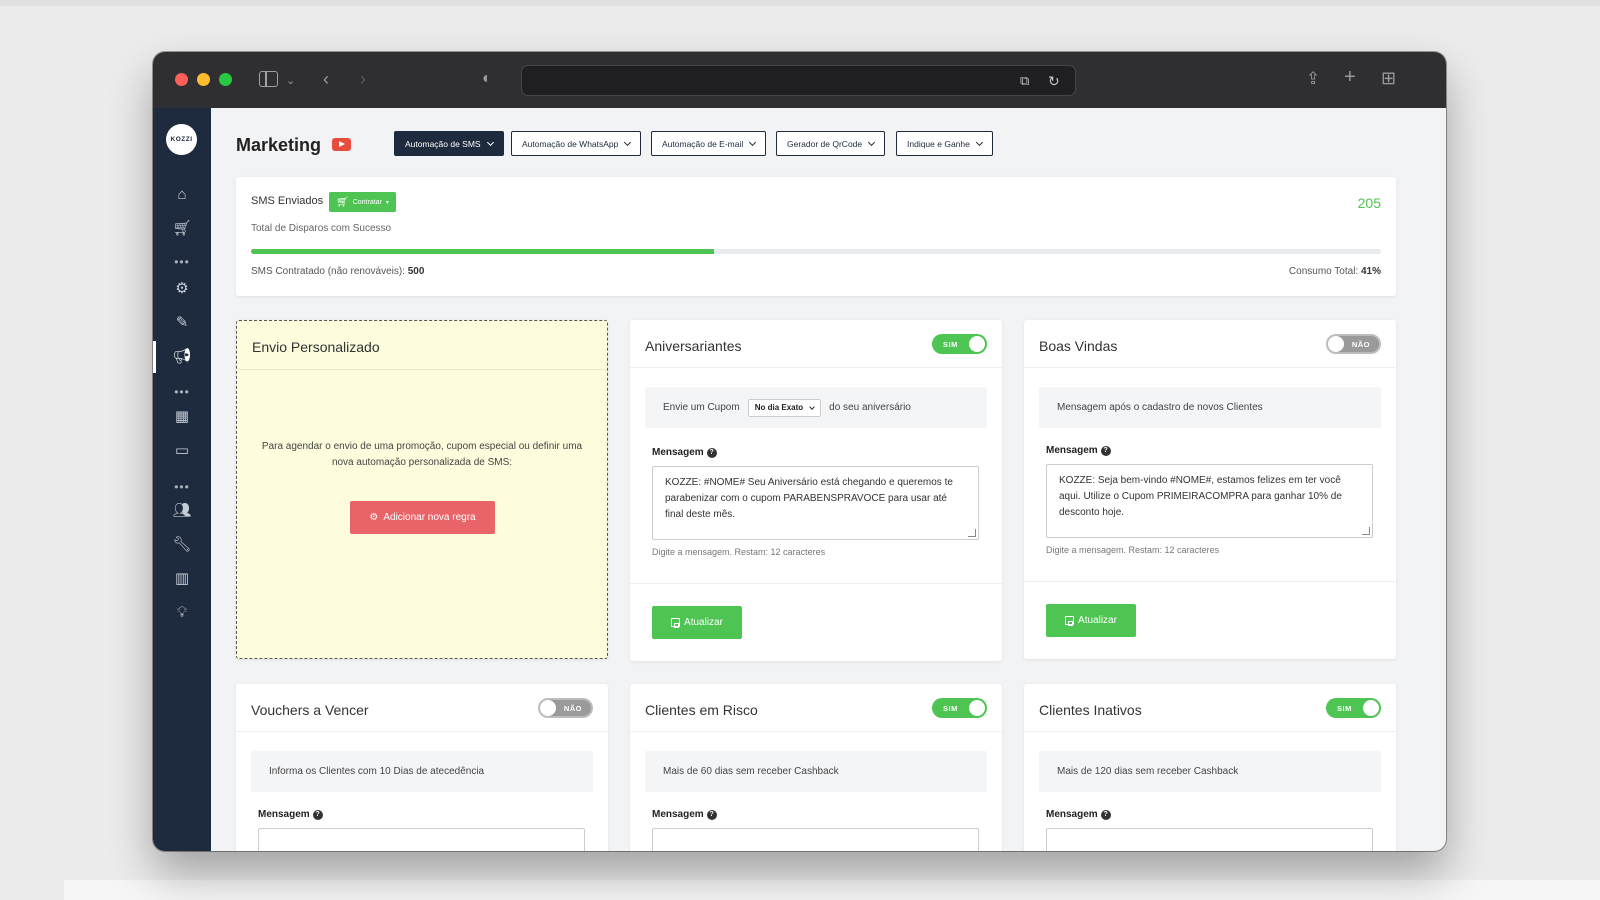  Describe the element at coordinates (487, 79) in the screenshot. I see `shield-icon: ◐` at that location.